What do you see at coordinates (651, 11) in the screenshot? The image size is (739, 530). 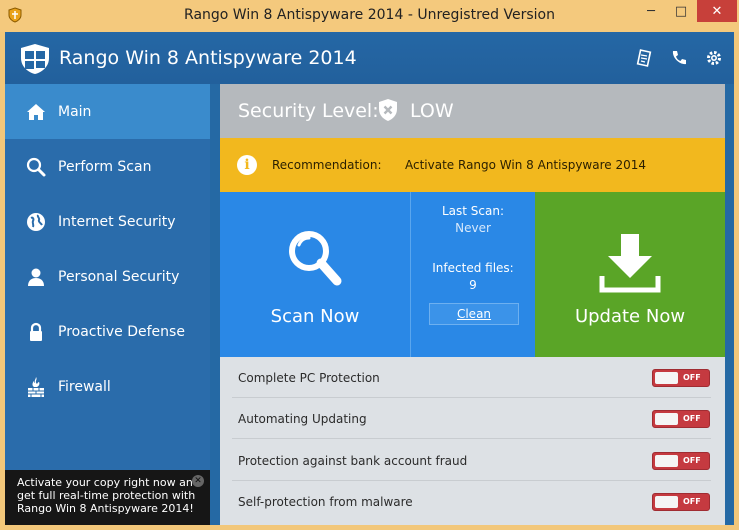 I see `minimize-button: ─` at bounding box center [651, 11].